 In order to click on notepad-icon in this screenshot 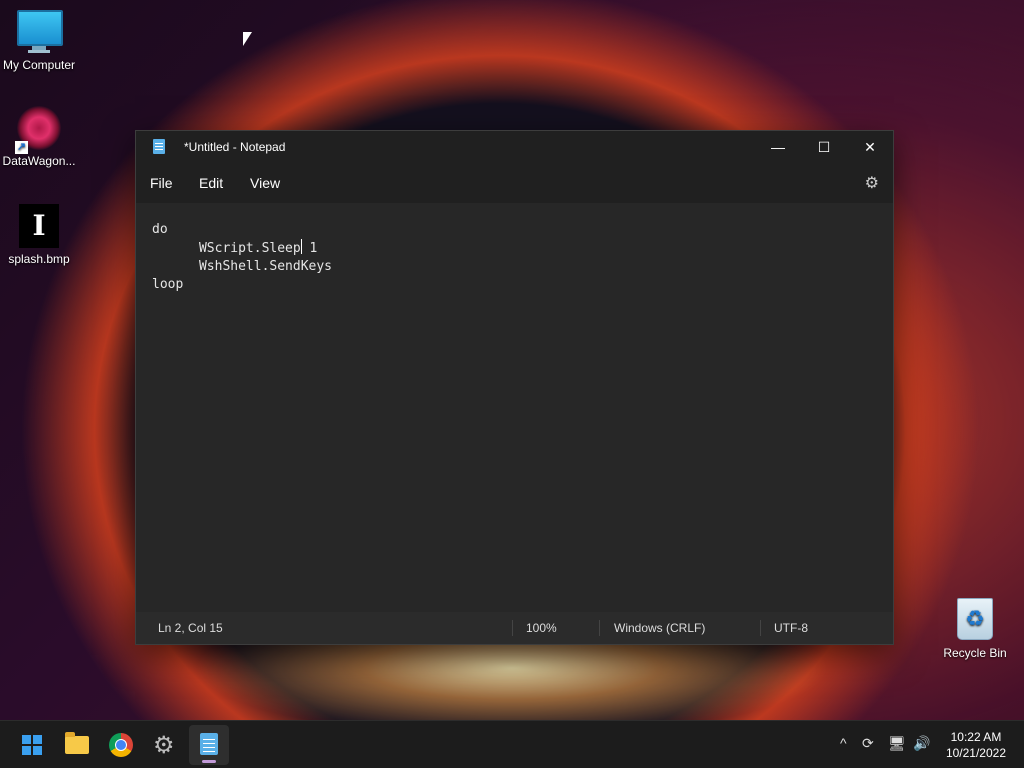, I will do `click(209, 744)`.